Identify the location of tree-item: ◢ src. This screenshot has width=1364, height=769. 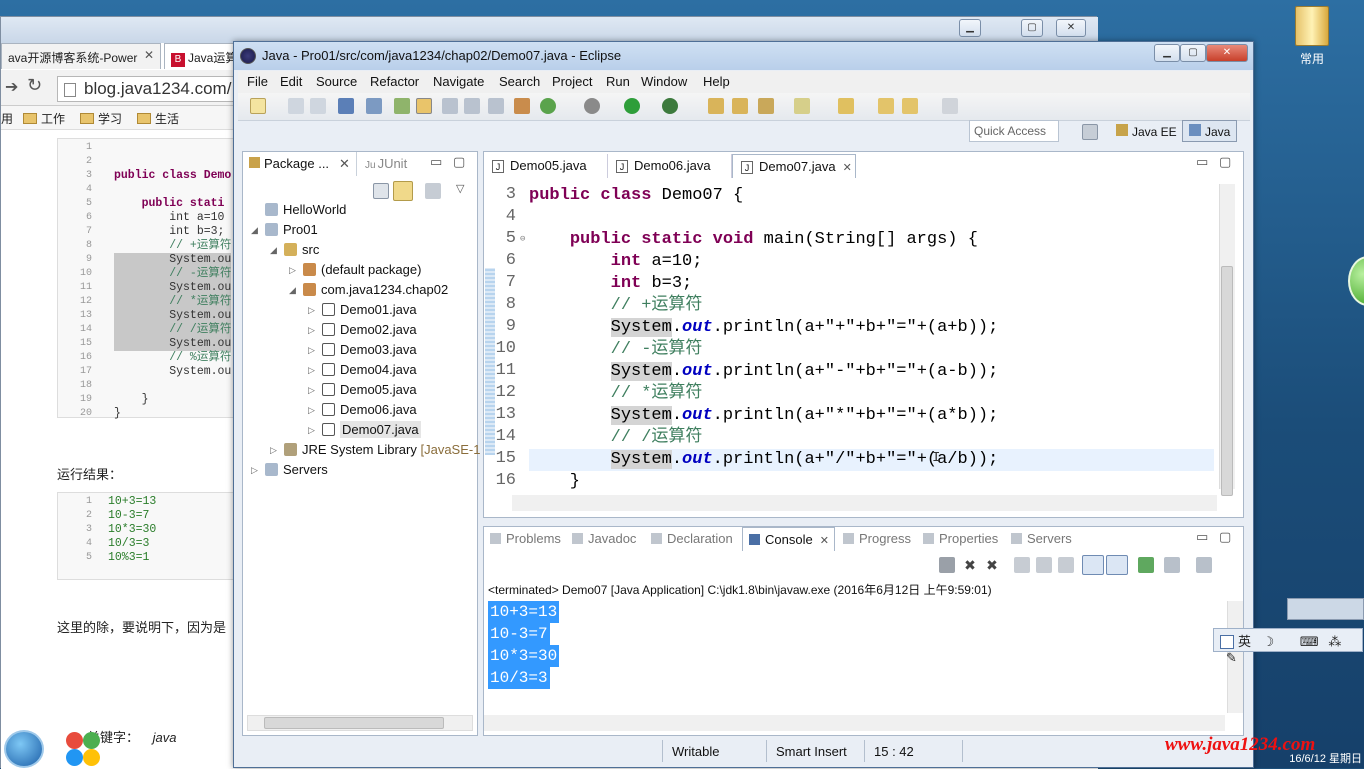
(294, 250).